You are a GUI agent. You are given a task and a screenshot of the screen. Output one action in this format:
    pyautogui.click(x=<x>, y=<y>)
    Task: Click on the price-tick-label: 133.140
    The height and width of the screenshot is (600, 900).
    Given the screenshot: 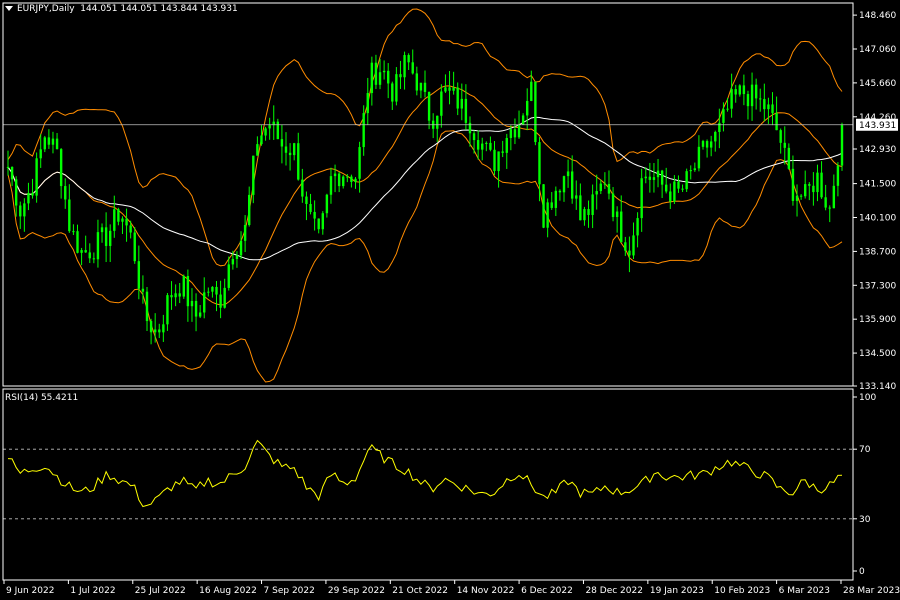 What is the action you would take?
    pyautogui.click(x=877, y=387)
    